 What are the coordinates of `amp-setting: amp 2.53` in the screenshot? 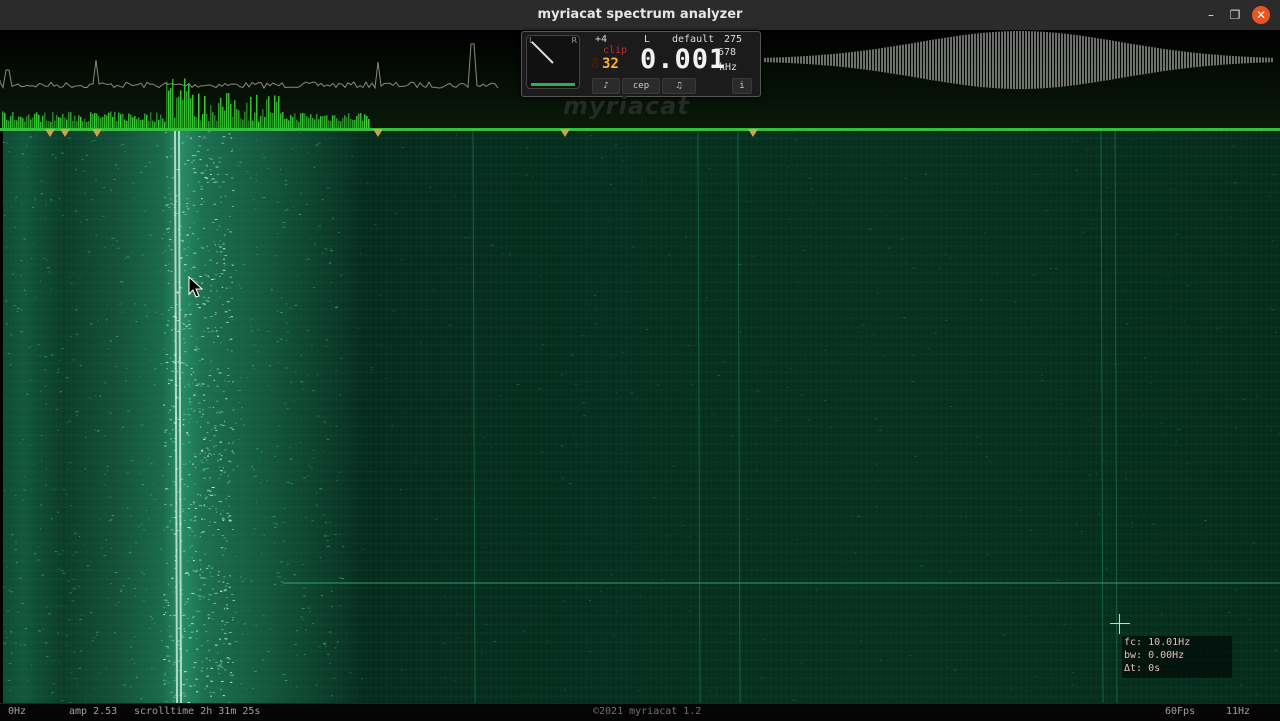 It's located at (93, 711).